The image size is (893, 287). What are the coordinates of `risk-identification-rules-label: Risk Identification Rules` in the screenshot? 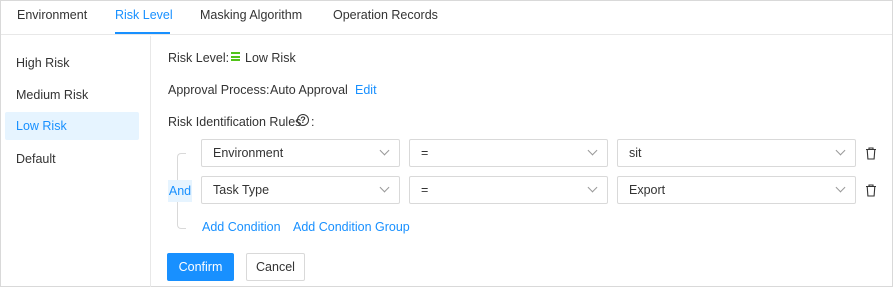 It's located at (235, 122).